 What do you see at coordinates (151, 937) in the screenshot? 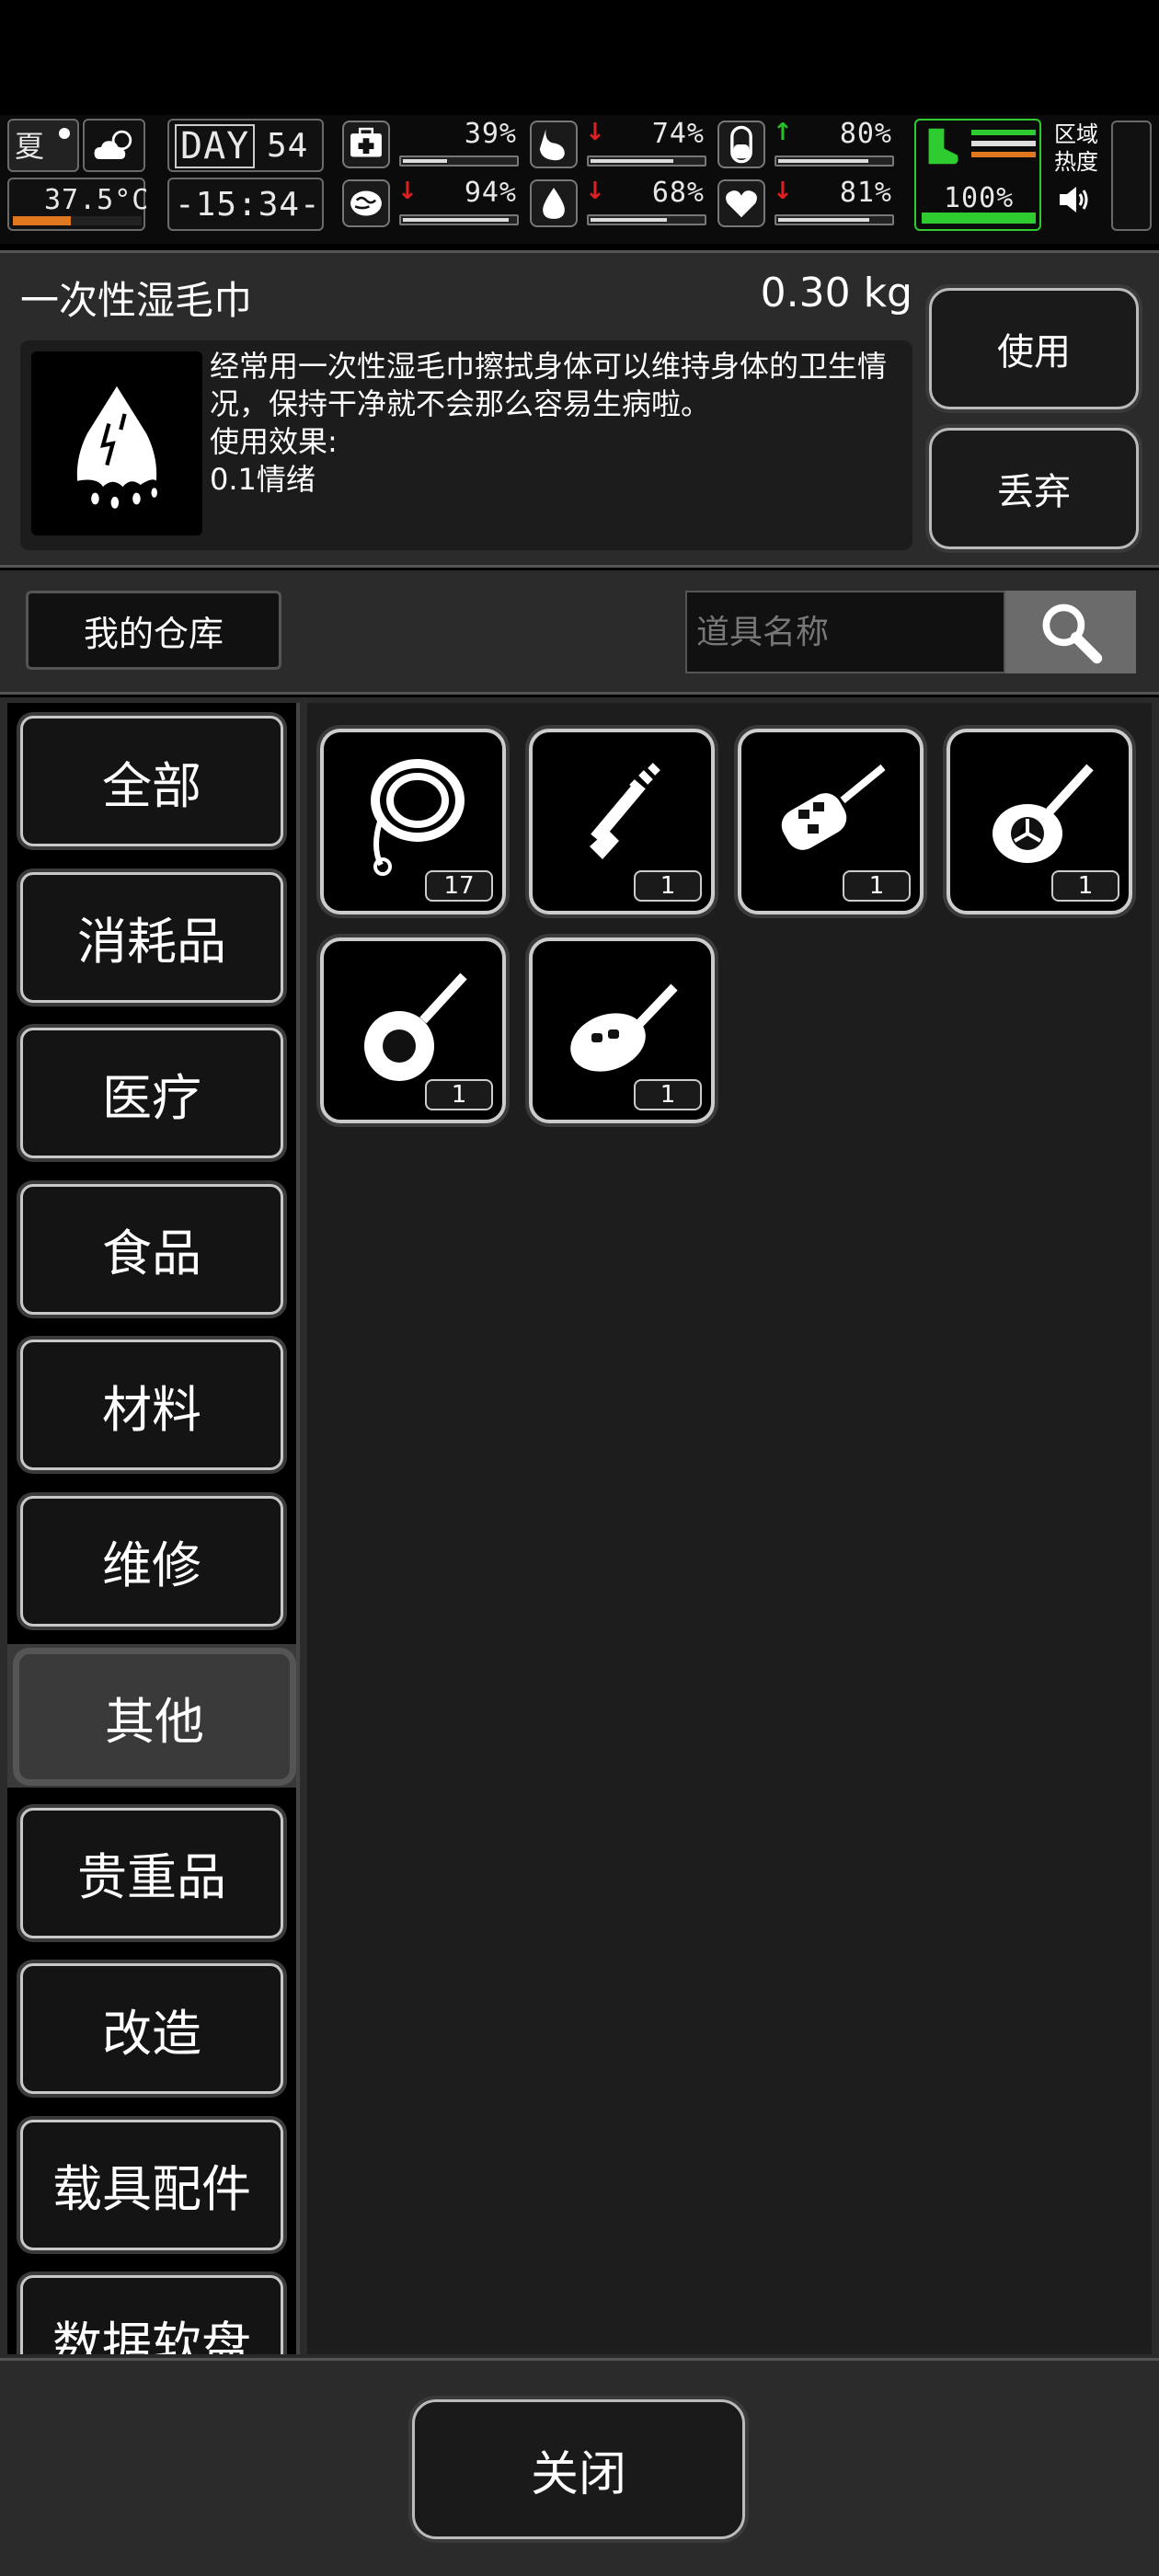
I see `category-button: 消耗品` at bounding box center [151, 937].